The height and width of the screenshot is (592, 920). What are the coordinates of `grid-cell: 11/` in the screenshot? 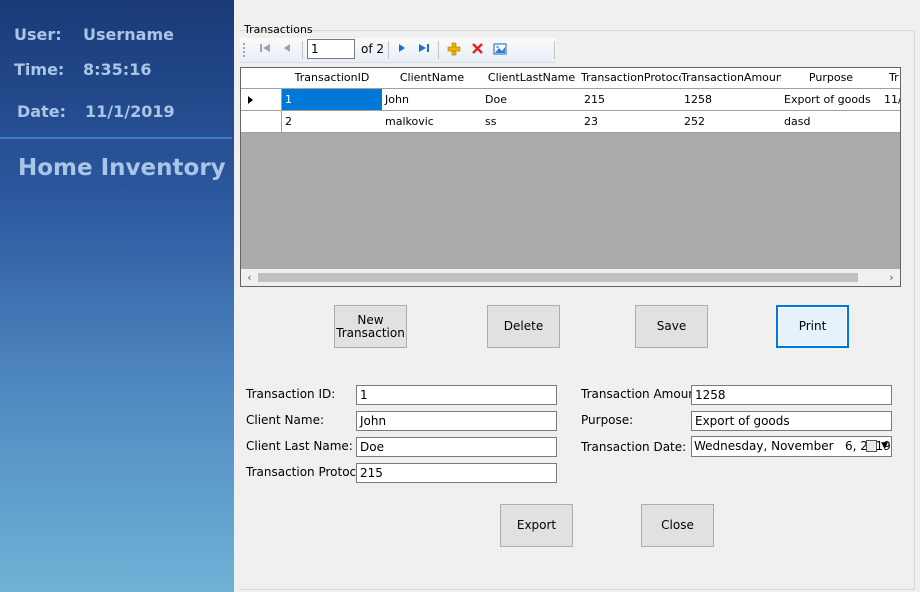 It's located at (890, 100).